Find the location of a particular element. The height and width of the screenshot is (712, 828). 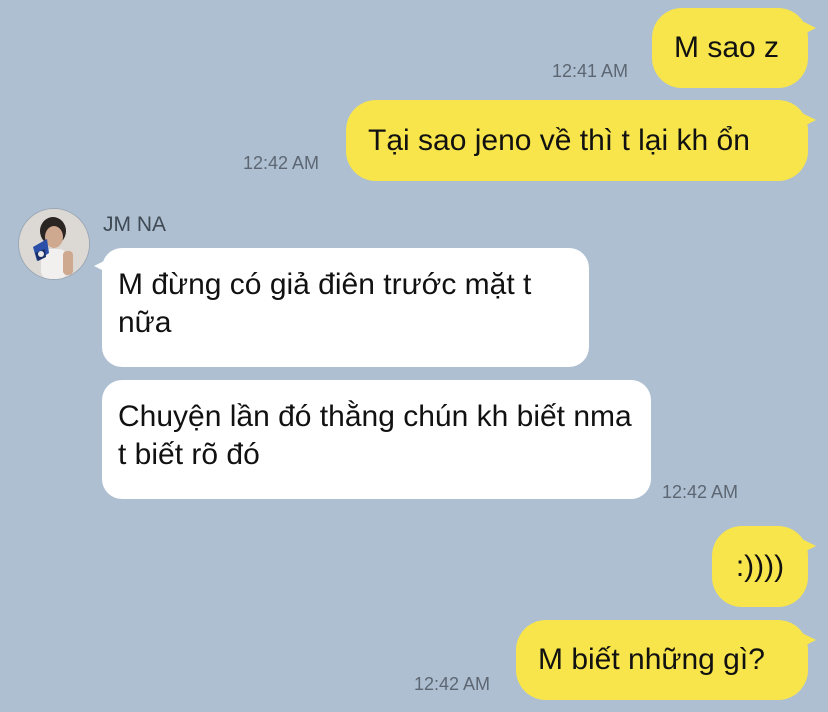

message-text: M sao z is located at coordinates (727, 47).